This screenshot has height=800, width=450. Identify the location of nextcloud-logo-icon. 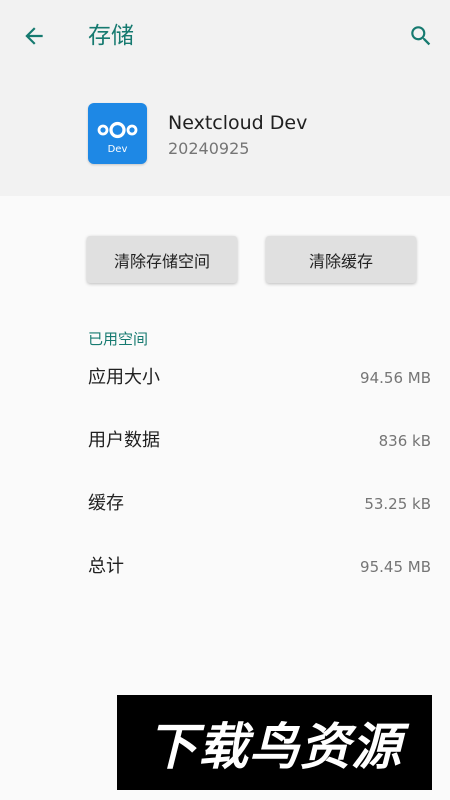
(117, 130).